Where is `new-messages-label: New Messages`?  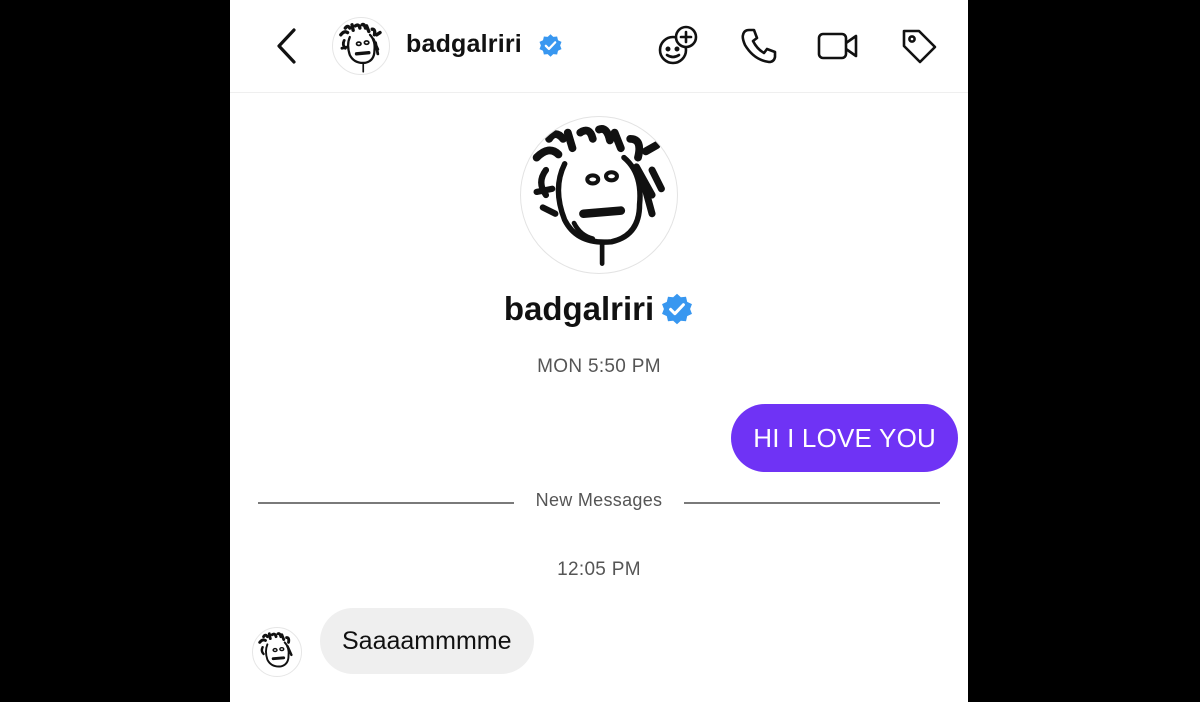
new-messages-label: New Messages is located at coordinates (599, 500).